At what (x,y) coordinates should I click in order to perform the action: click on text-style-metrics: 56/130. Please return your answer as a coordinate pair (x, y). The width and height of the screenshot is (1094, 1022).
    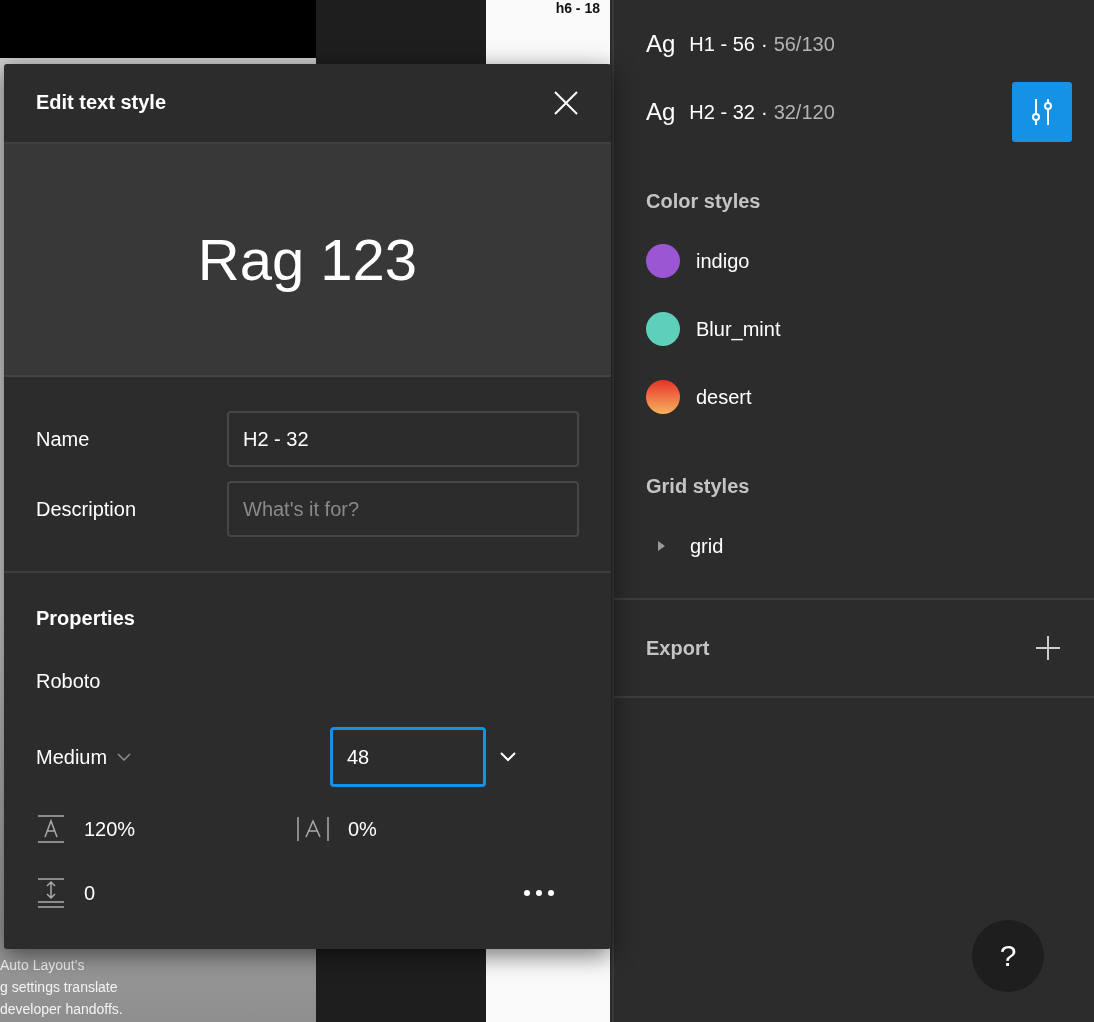
    Looking at the image, I should click on (804, 44).